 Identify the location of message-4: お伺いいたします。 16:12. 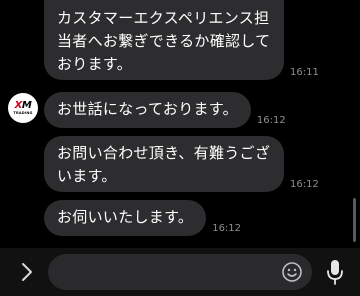
(142, 218).